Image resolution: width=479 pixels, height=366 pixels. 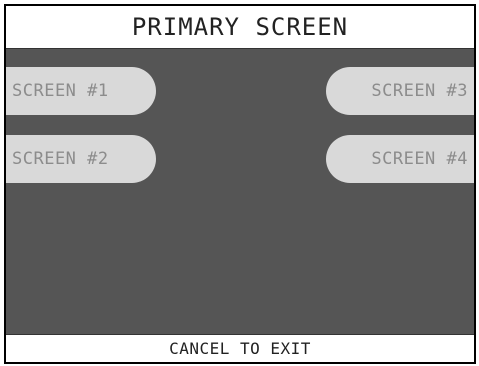 I want to click on footer-bar: CANCEL TO EXIT, so click(x=240, y=348).